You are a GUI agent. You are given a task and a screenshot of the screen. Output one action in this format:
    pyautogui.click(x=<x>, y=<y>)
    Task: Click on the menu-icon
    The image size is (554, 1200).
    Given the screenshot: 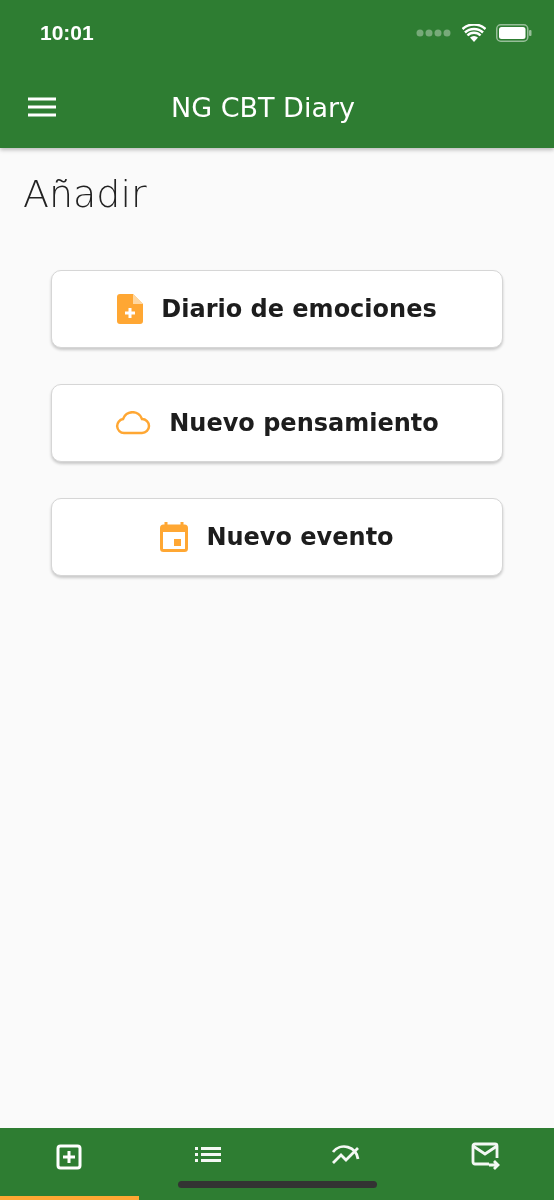 What is the action you would take?
    pyautogui.click(x=42, y=107)
    